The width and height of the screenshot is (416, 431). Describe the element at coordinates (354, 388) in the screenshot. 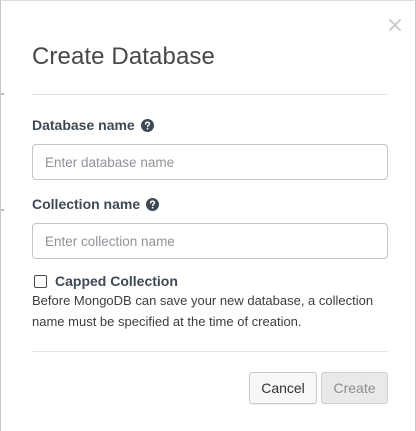

I see `create-button: Create` at that location.